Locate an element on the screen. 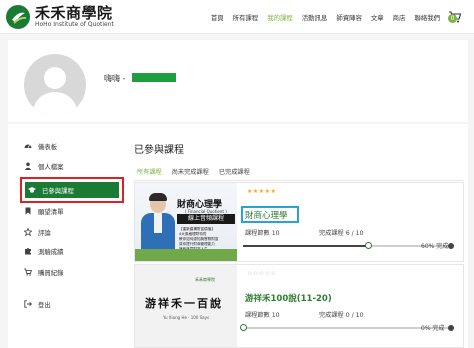  nav-home: 首頁 is located at coordinates (217, 17).